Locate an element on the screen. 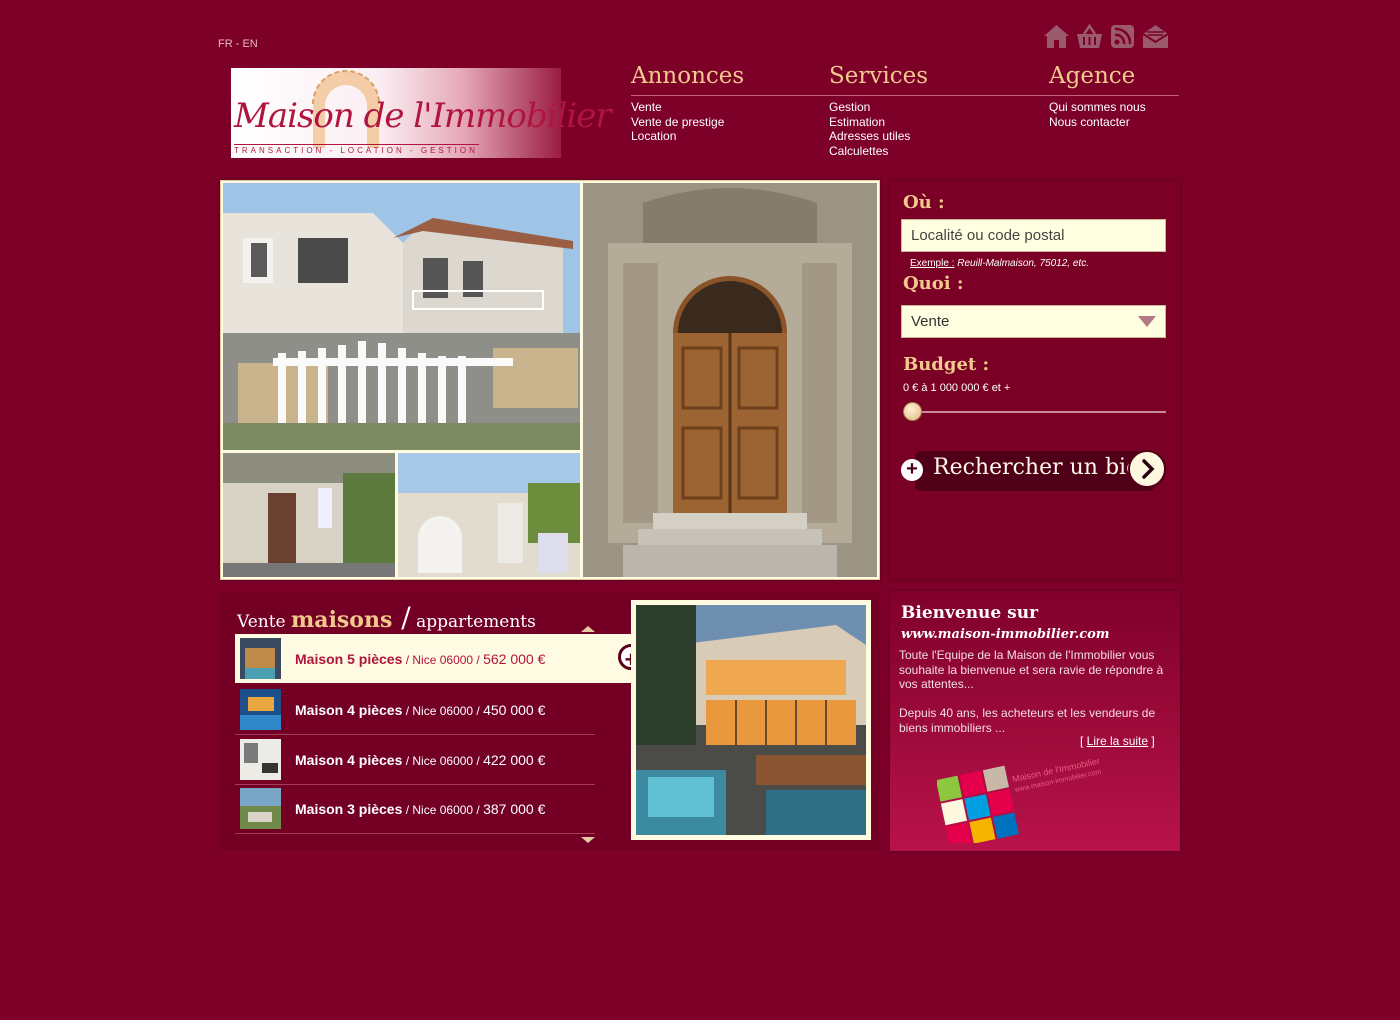 This screenshot has width=1400, height=1020. search-button: + Rechercher un bien is located at coordinates (1034, 471).